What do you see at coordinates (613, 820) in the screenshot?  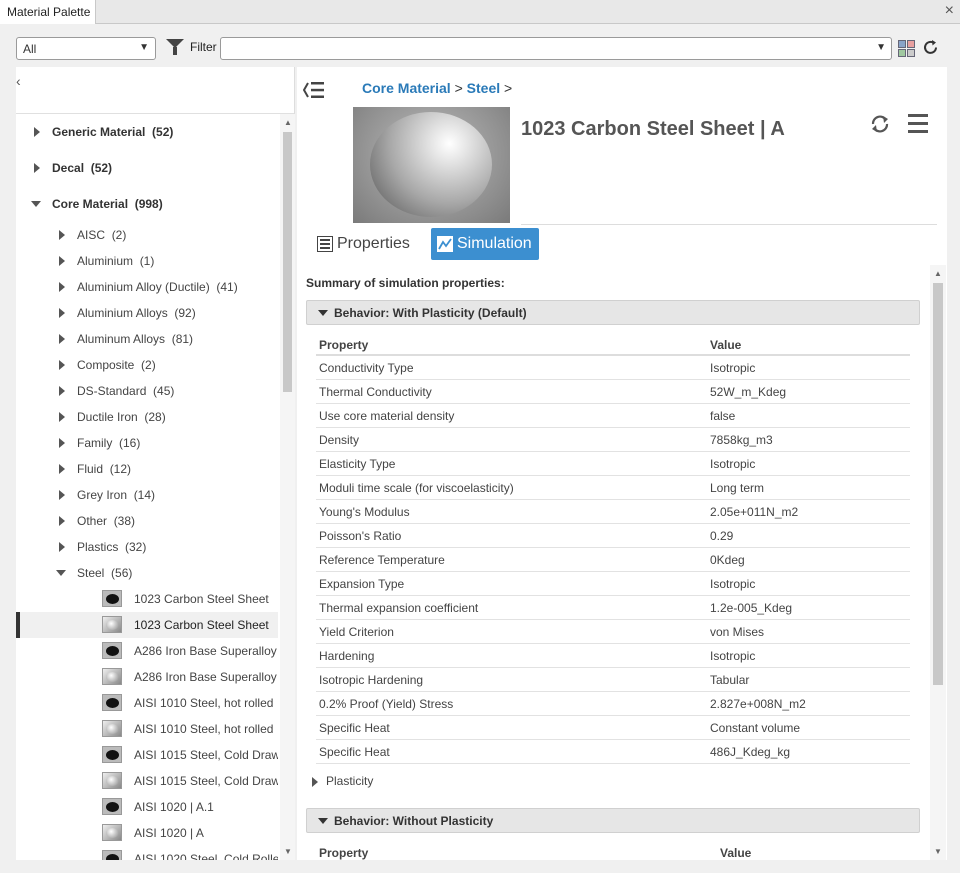 I see `section-without-plasticity: Behavior: Without Plasticity` at bounding box center [613, 820].